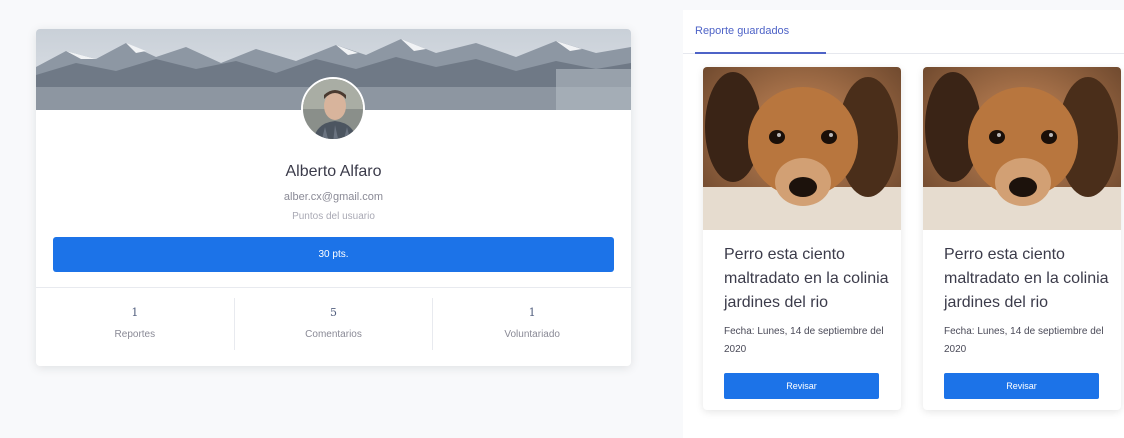 Image resolution: width=1124 pixels, height=438 pixels. What do you see at coordinates (333, 287) in the screenshot?
I see `divider` at bounding box center [333, 287].